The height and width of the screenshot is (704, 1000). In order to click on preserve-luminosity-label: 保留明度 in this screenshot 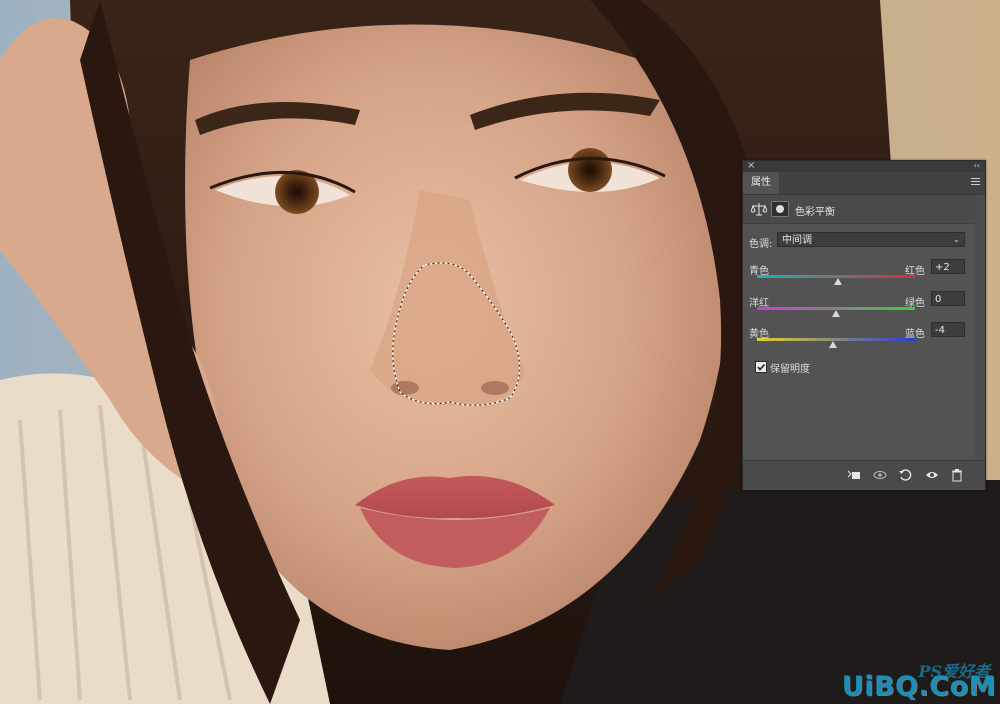, I will do `click(790, 369)`.